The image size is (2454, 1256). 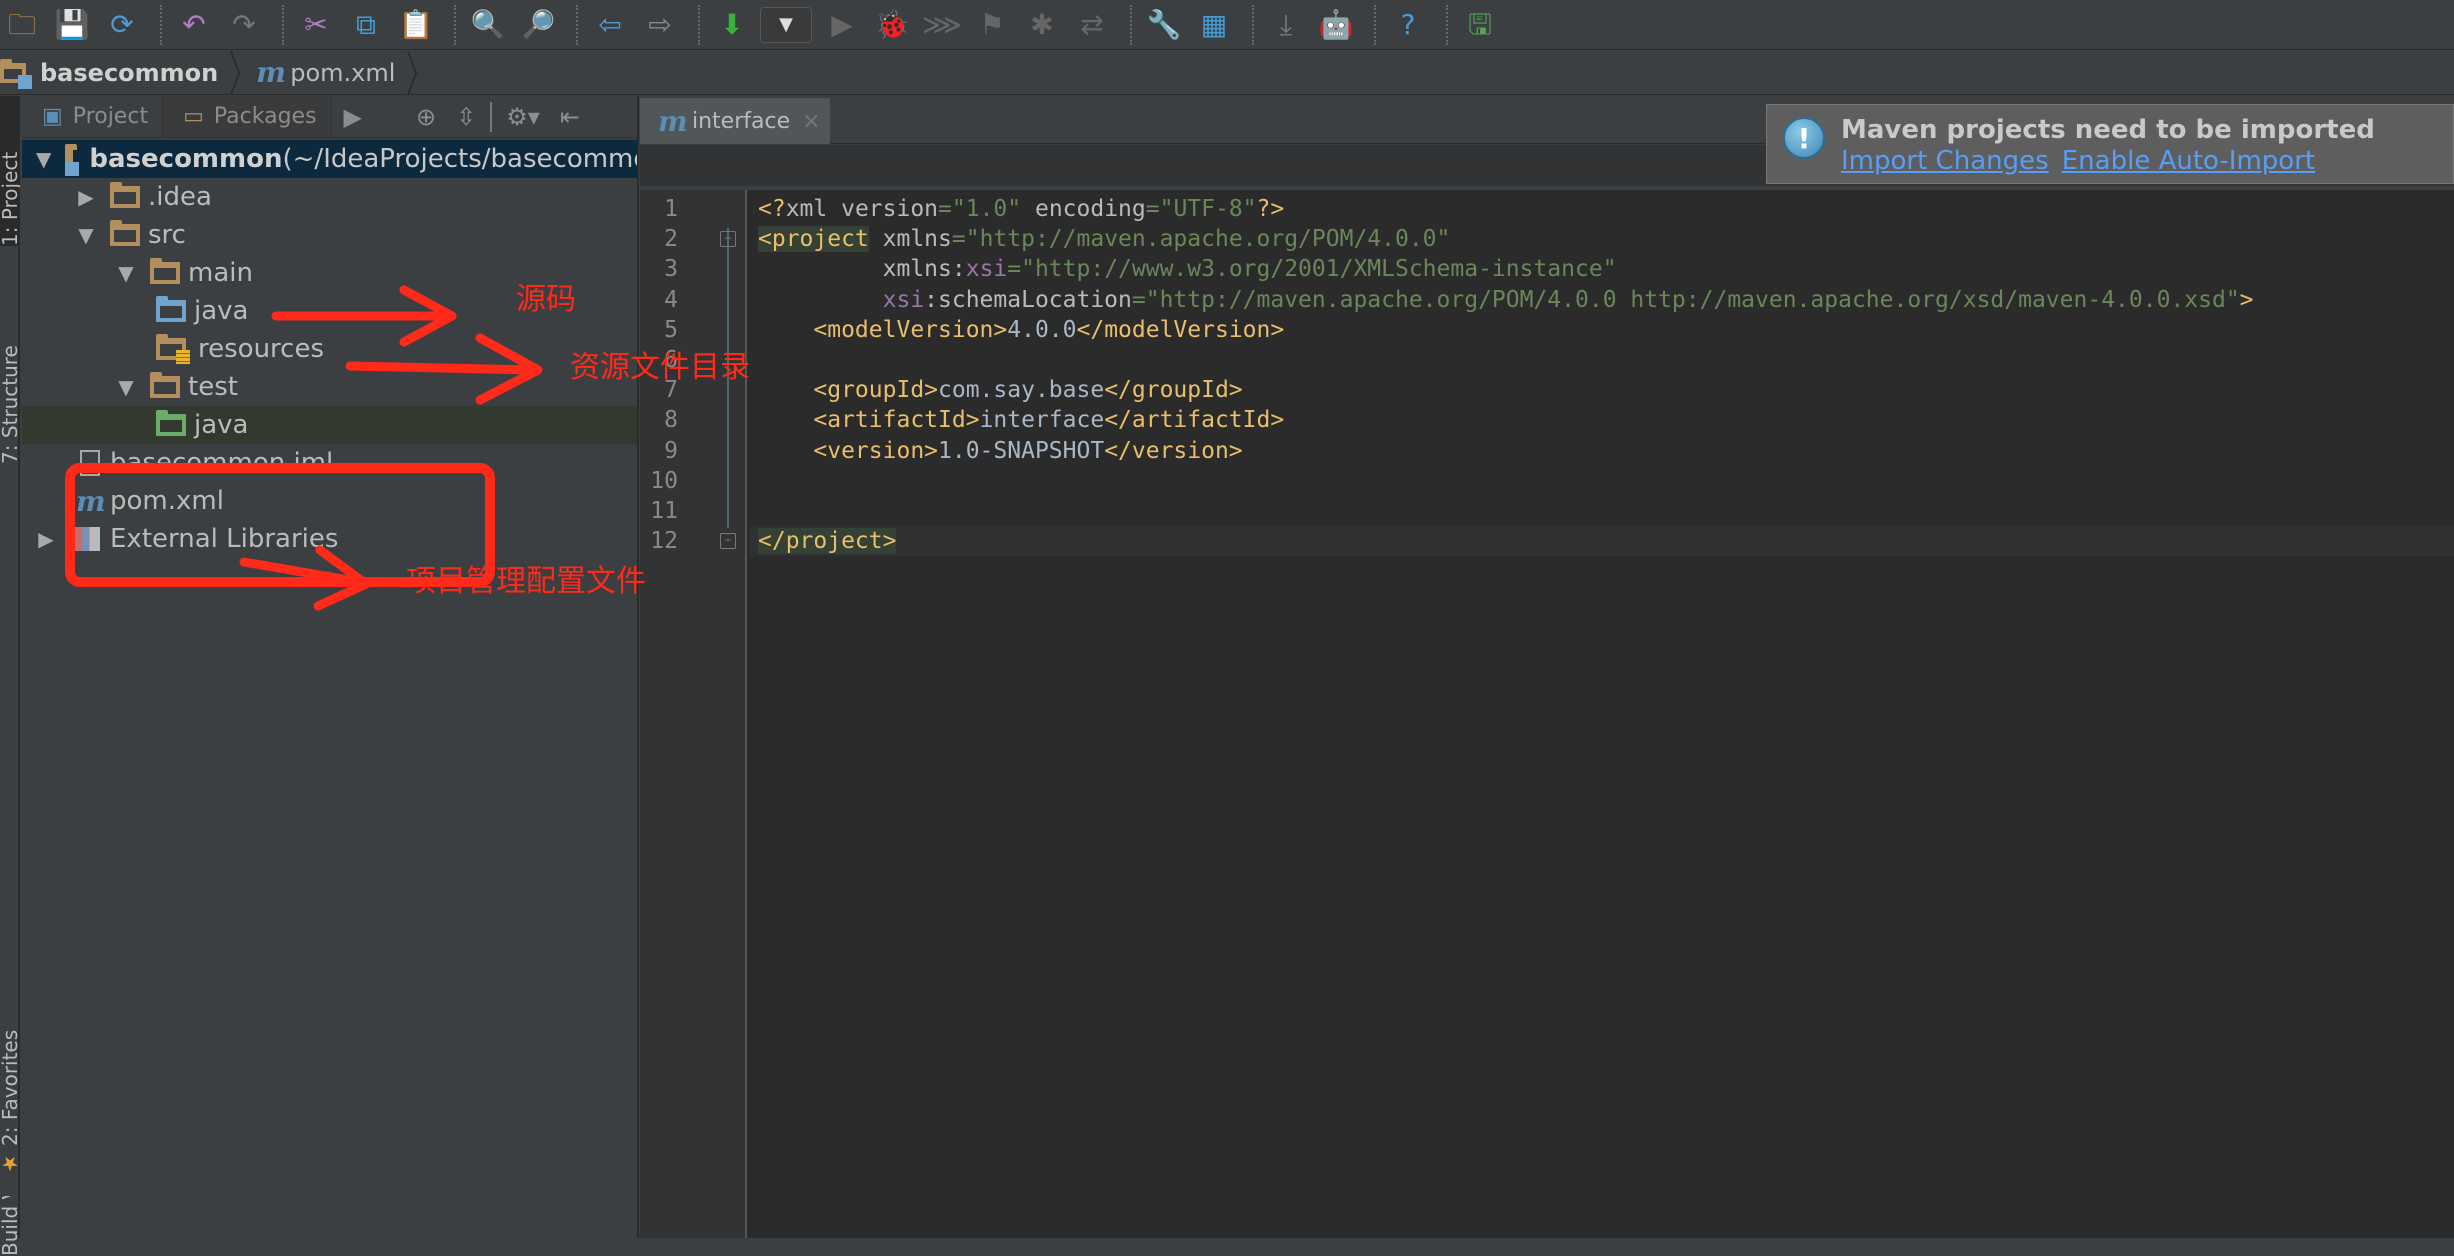 I want to click on tree-item-java: java, so click(x=329, y=425).